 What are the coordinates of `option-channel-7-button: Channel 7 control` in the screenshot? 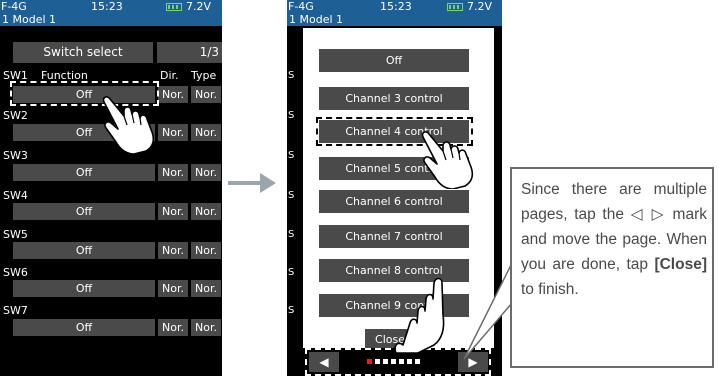 It's located at (394, 236).